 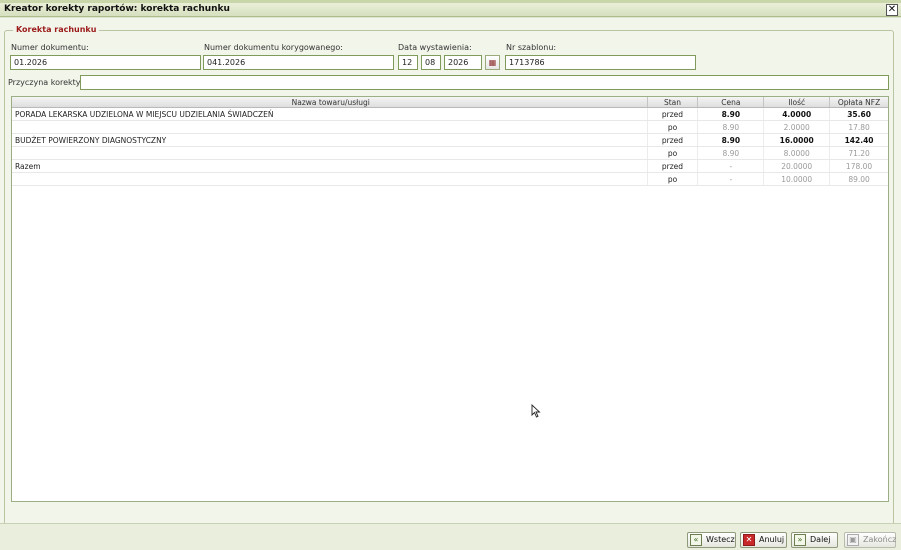 What do you see at coordinates (797, 102) in the screenshot?
I see `header-ilosc: Ilość` at bounding box center [797, 102].